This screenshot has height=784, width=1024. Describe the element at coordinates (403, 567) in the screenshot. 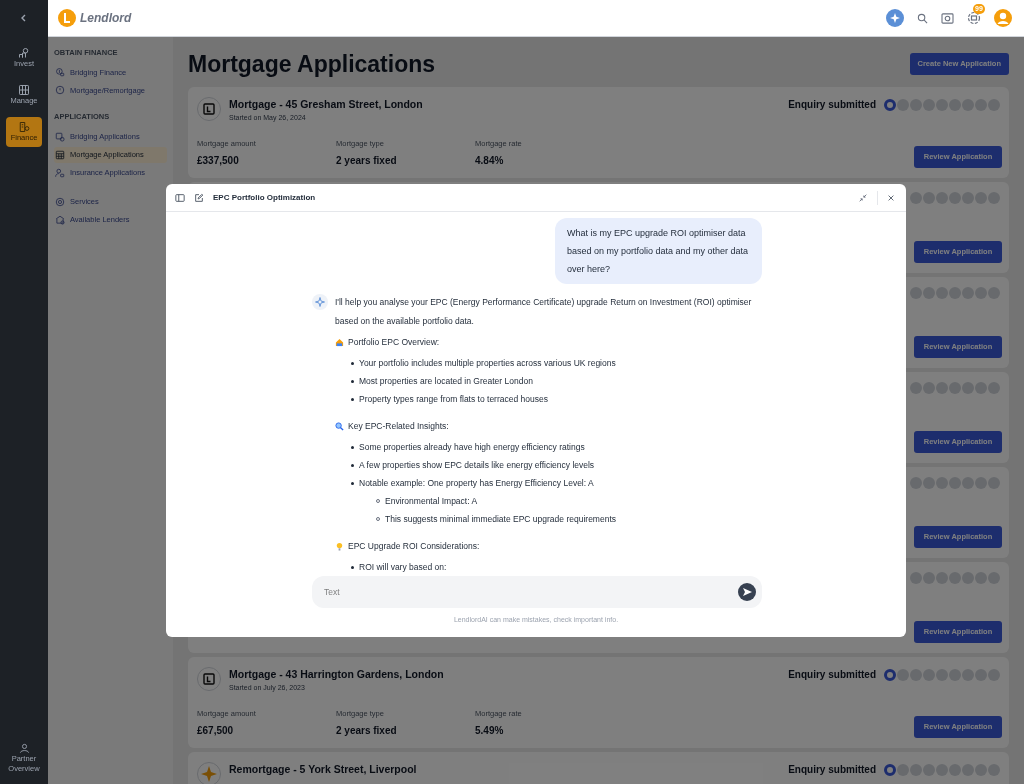

I see `bullet-text: ROI will vary based on:` at that location.